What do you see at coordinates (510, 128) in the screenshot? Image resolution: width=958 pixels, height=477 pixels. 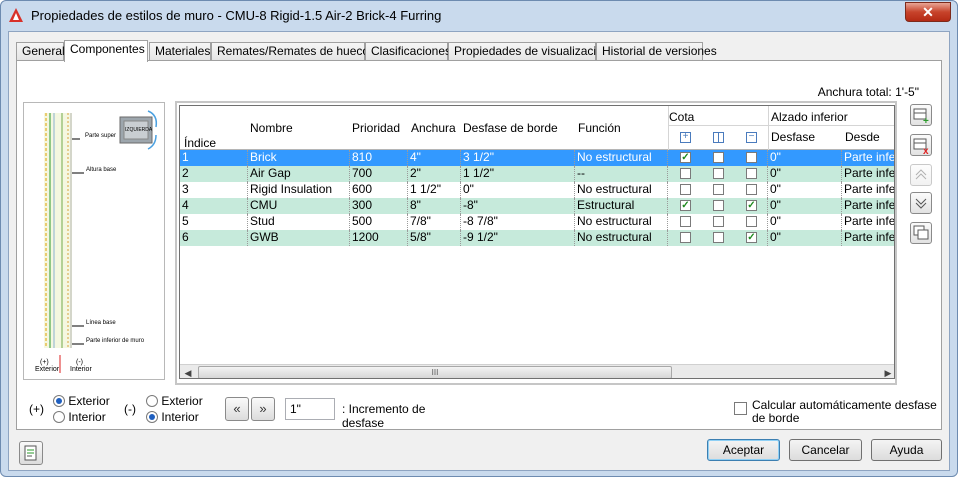 I see `header-edge-offset: Desfase de borde` at bounding box center [510, 128].